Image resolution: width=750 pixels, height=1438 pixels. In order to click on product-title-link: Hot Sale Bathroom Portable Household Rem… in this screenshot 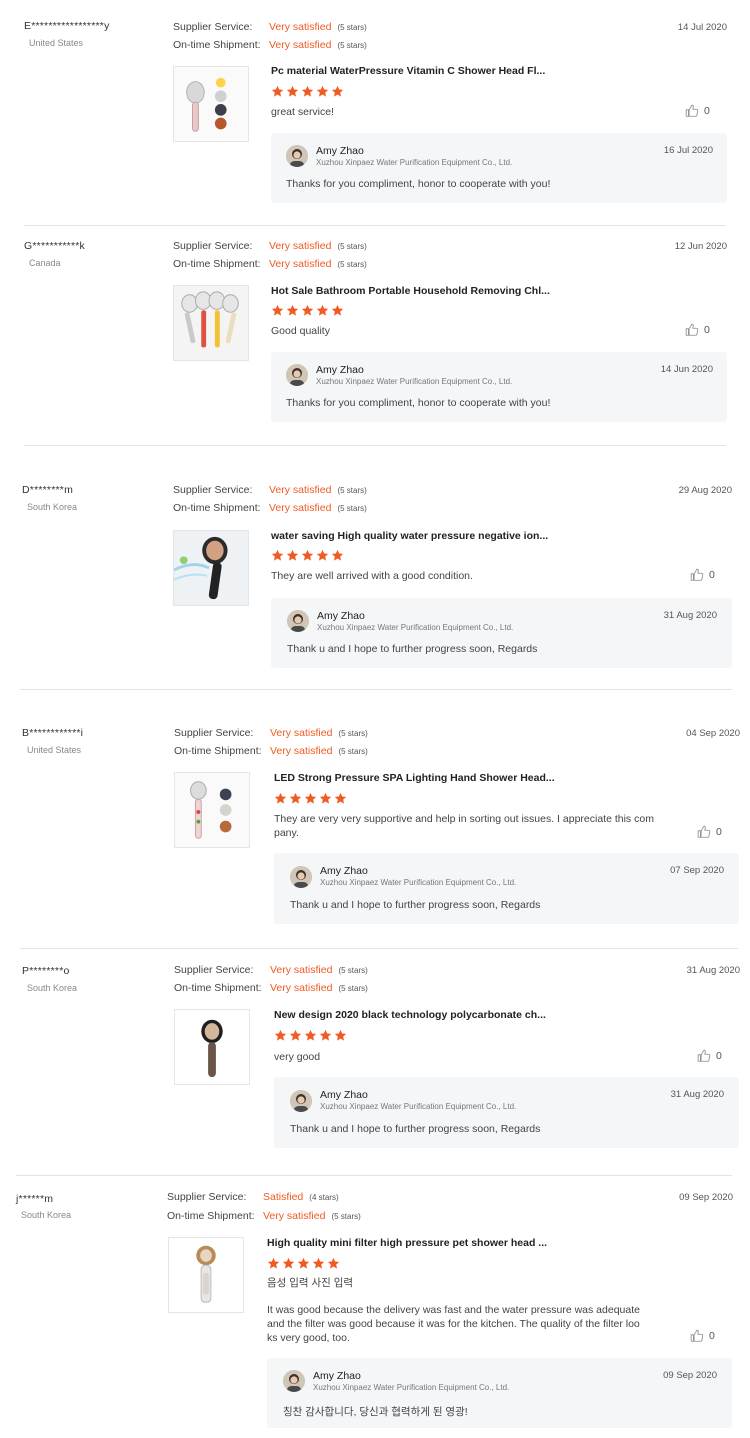, I will do `click(410, 291)`.